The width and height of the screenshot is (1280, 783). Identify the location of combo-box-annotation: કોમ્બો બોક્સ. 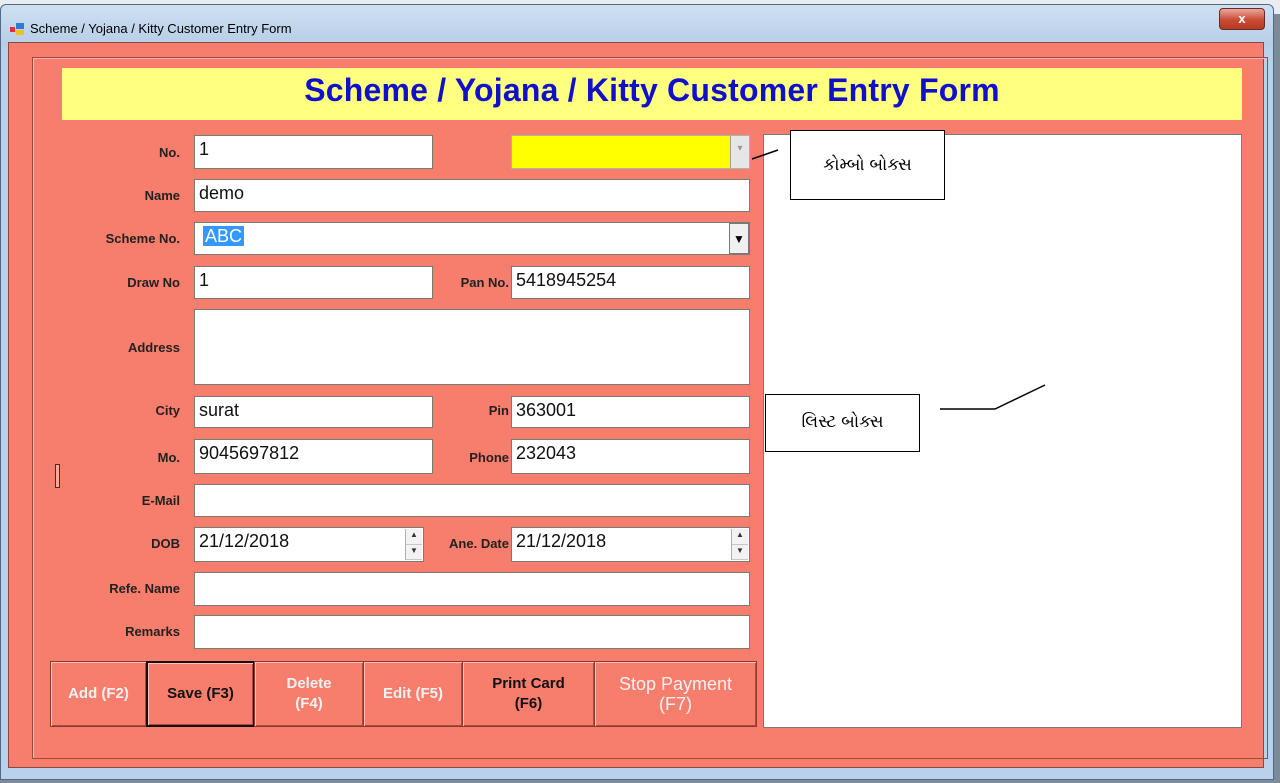
(867, 165).